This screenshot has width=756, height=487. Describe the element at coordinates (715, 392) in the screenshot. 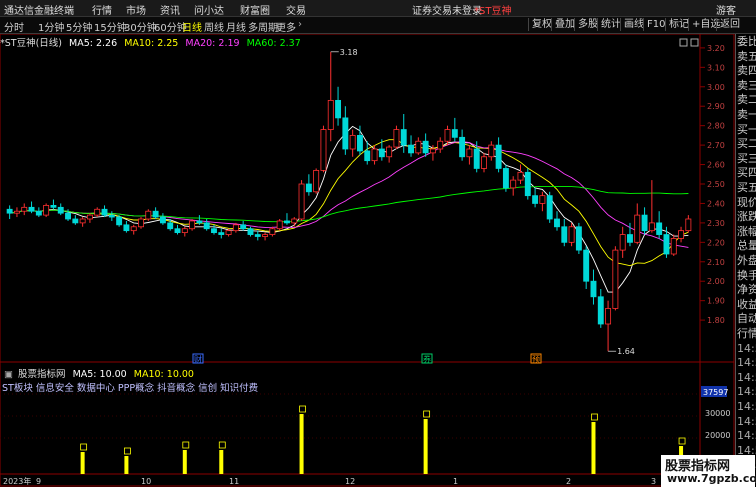

I see `volume-tick-max: 37597` at that location.